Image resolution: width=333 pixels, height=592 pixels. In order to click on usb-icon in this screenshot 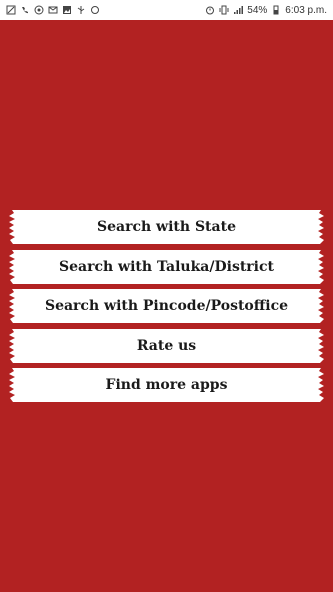, I will do `click(81, 10)`.